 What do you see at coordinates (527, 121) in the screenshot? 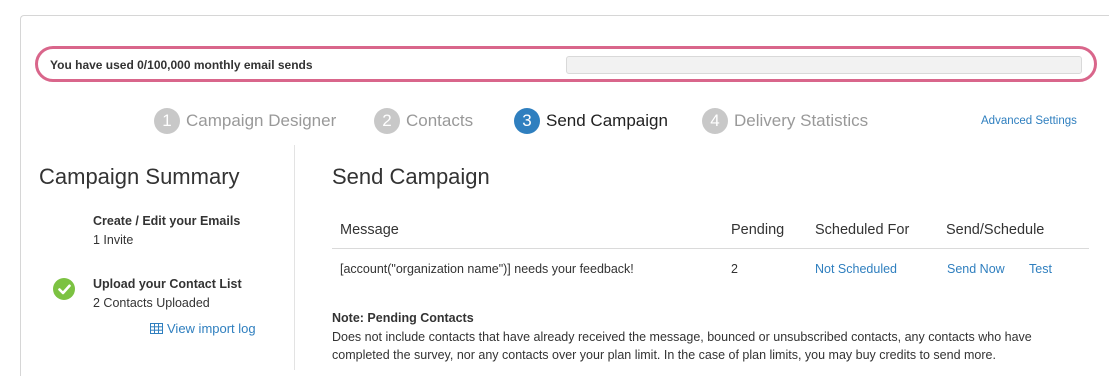
I see `step-number: 3` at bounding box center [527, 121].